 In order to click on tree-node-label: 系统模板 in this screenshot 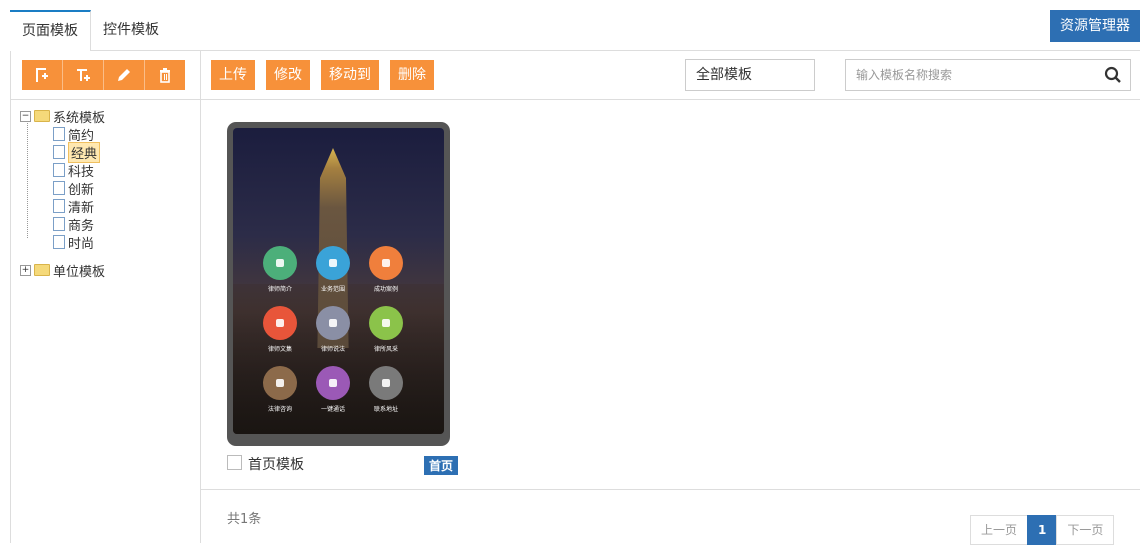, I will do `click(79, 118)`.